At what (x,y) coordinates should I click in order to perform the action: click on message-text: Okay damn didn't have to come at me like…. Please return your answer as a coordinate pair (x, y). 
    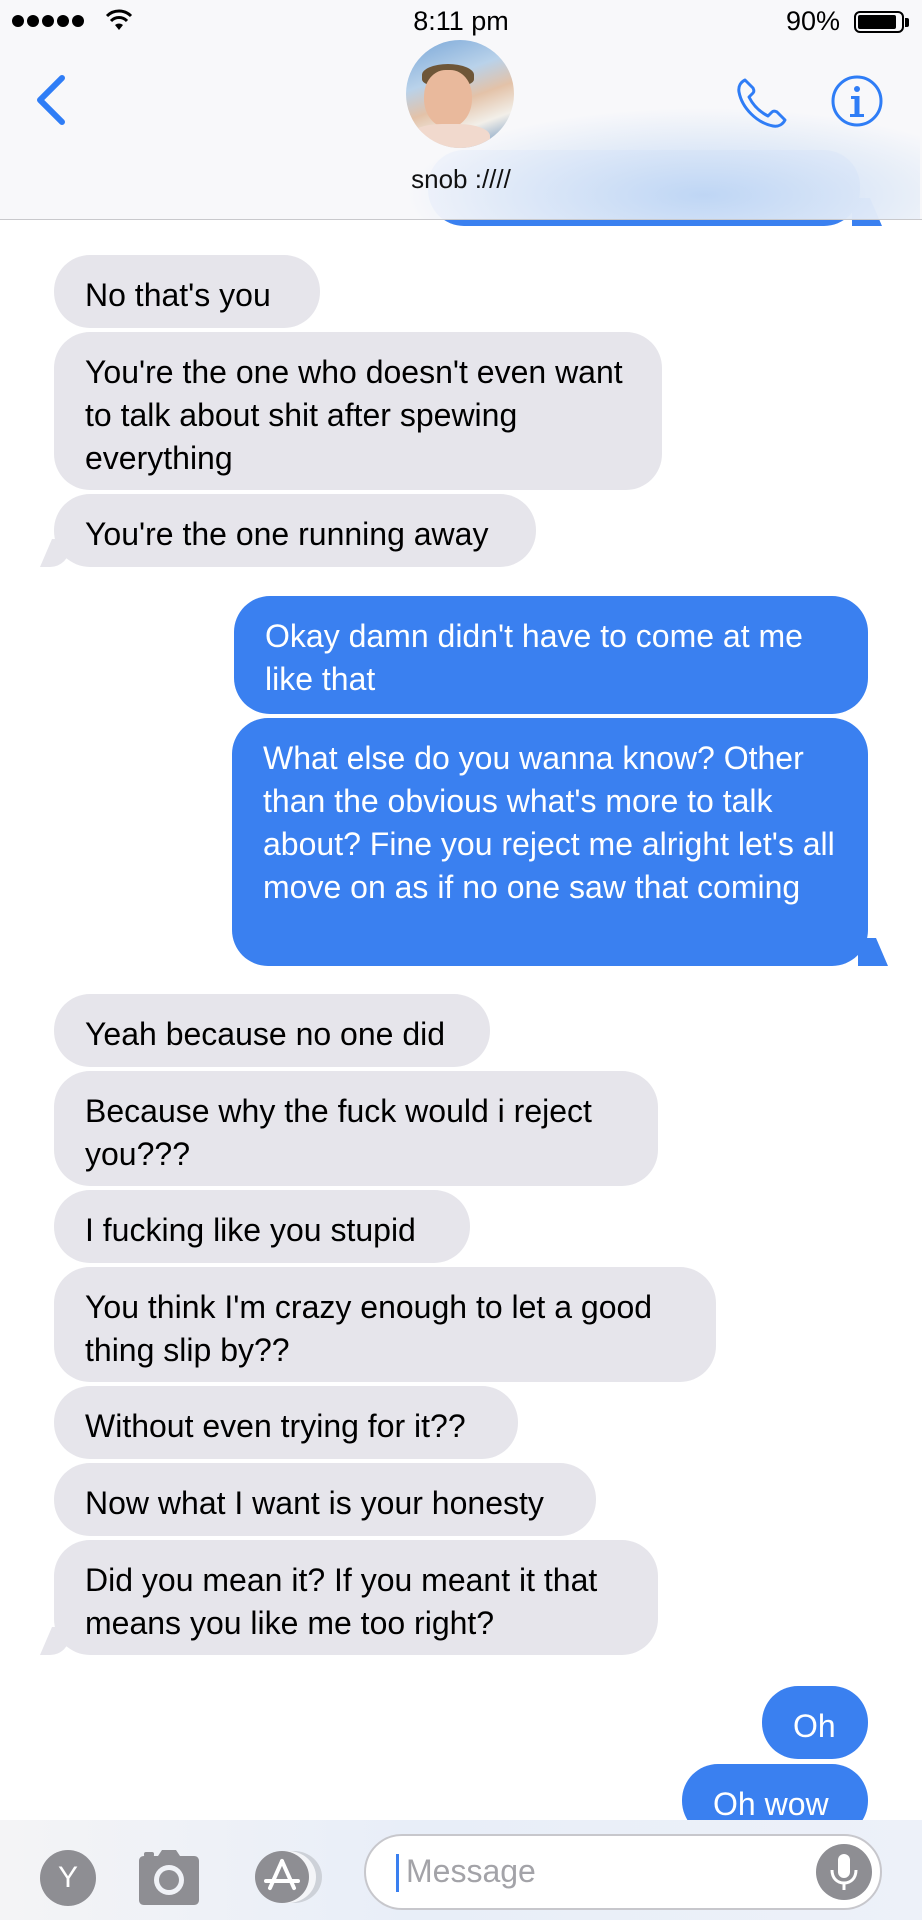
    Looking at the image, I should click on (534, 657).